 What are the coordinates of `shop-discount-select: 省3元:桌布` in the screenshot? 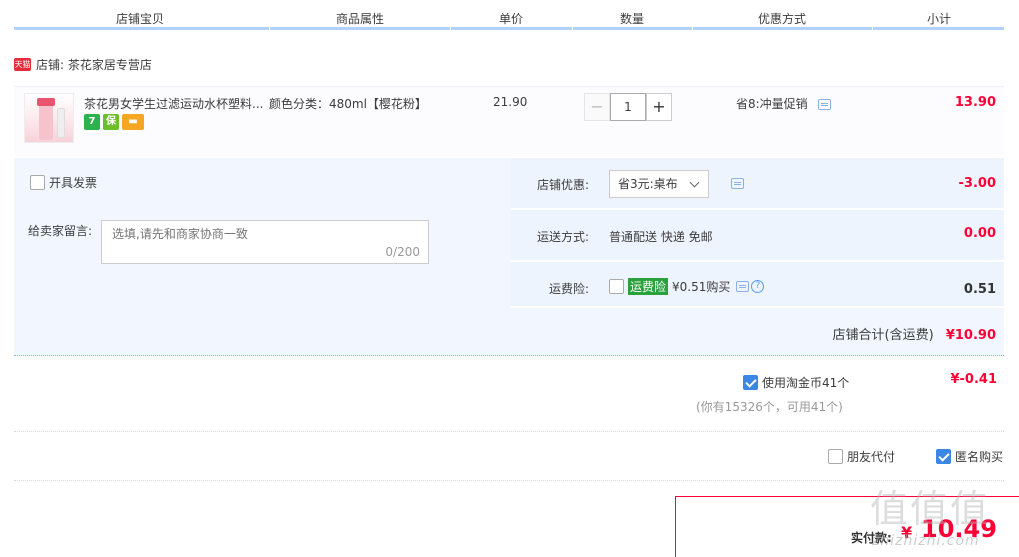 It's located at (659, 184).